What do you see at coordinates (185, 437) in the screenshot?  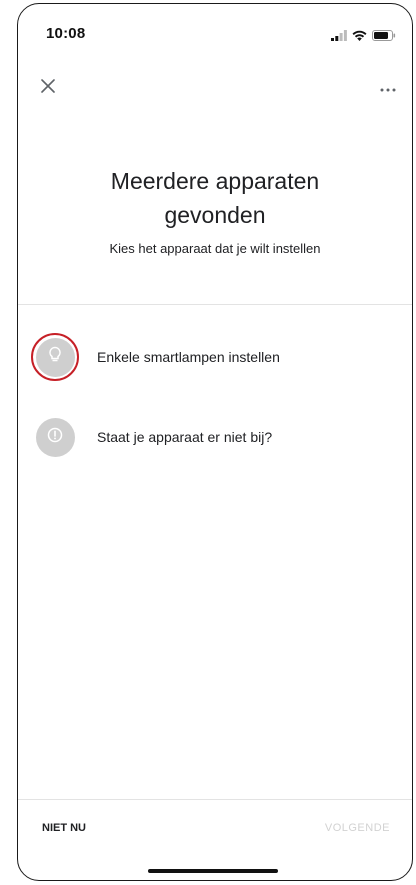 I see `option-label: Staat je apparaat er niet bij?` at bounding box center [185, 437].